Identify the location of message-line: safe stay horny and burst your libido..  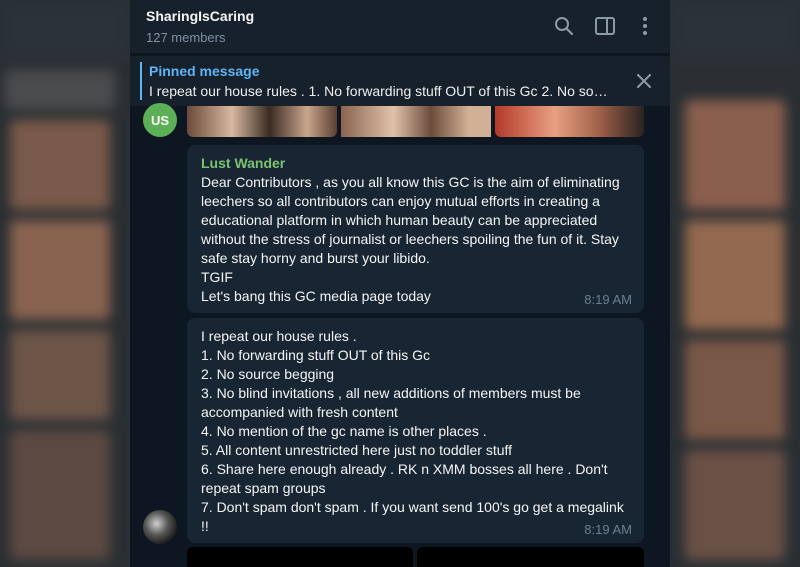
(315, 258).